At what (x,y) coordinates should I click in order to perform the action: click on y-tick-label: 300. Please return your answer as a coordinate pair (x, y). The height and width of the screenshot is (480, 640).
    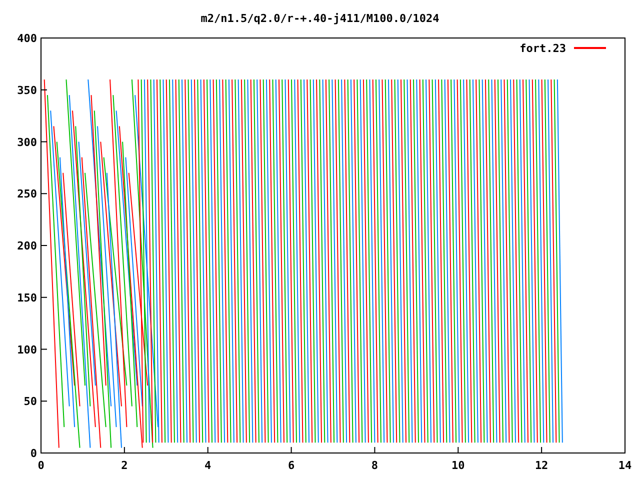
    Looking at the image, I should click on (27, 142).